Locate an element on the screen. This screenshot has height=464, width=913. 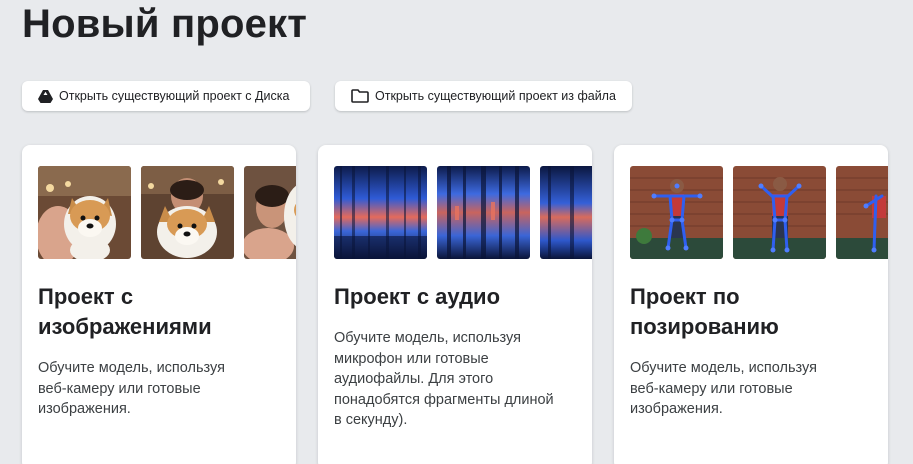
card-title: Проект по позированию is located at coordinates (704, 311).